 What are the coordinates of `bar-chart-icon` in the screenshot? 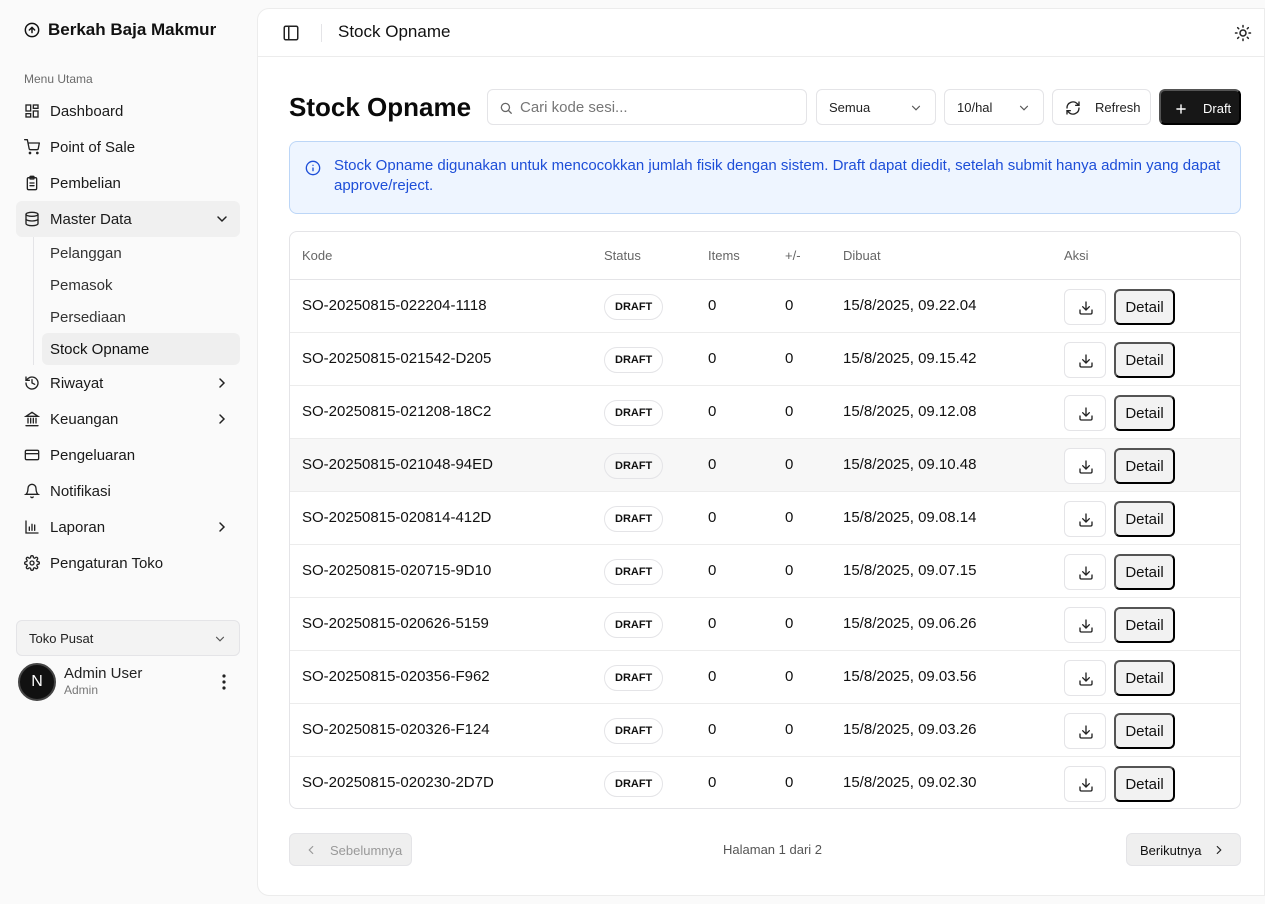 It's located at (32, 527).